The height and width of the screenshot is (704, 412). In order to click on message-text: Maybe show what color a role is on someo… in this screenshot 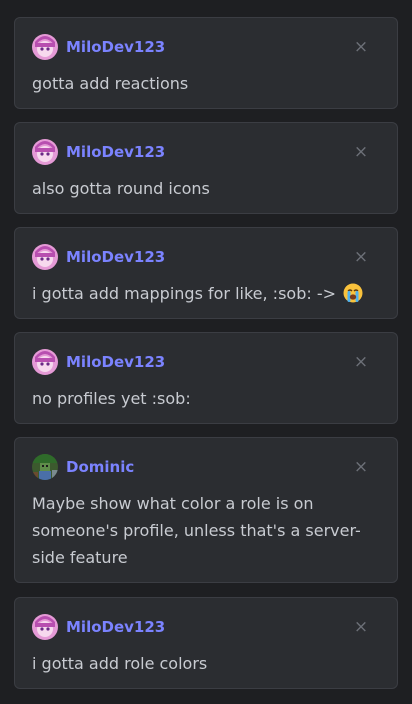, I will do `click(196, 530)`.